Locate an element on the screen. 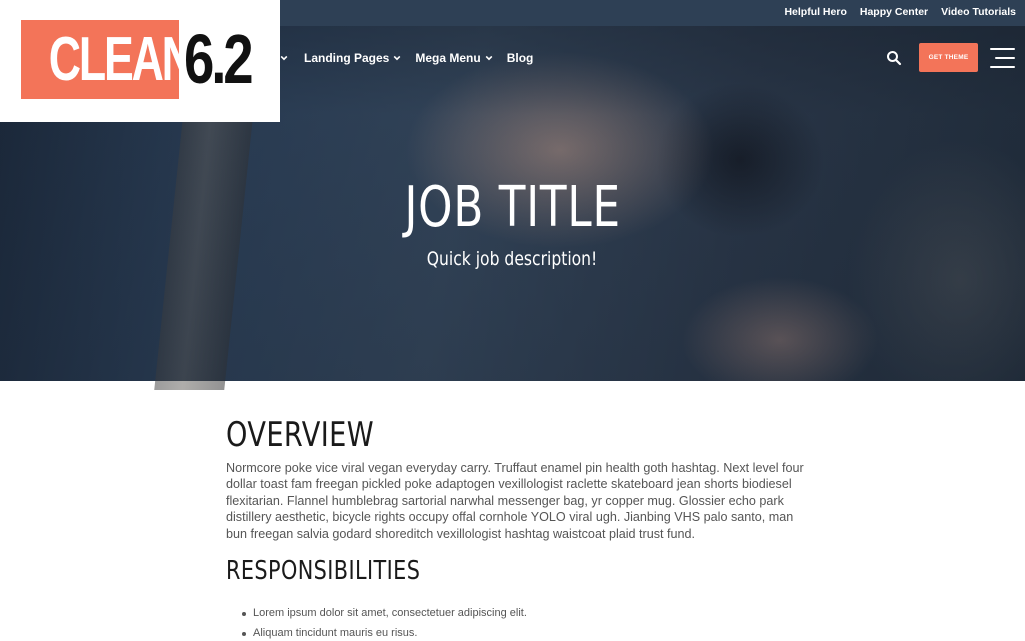  search-icon is located at coordinates (894, 58).